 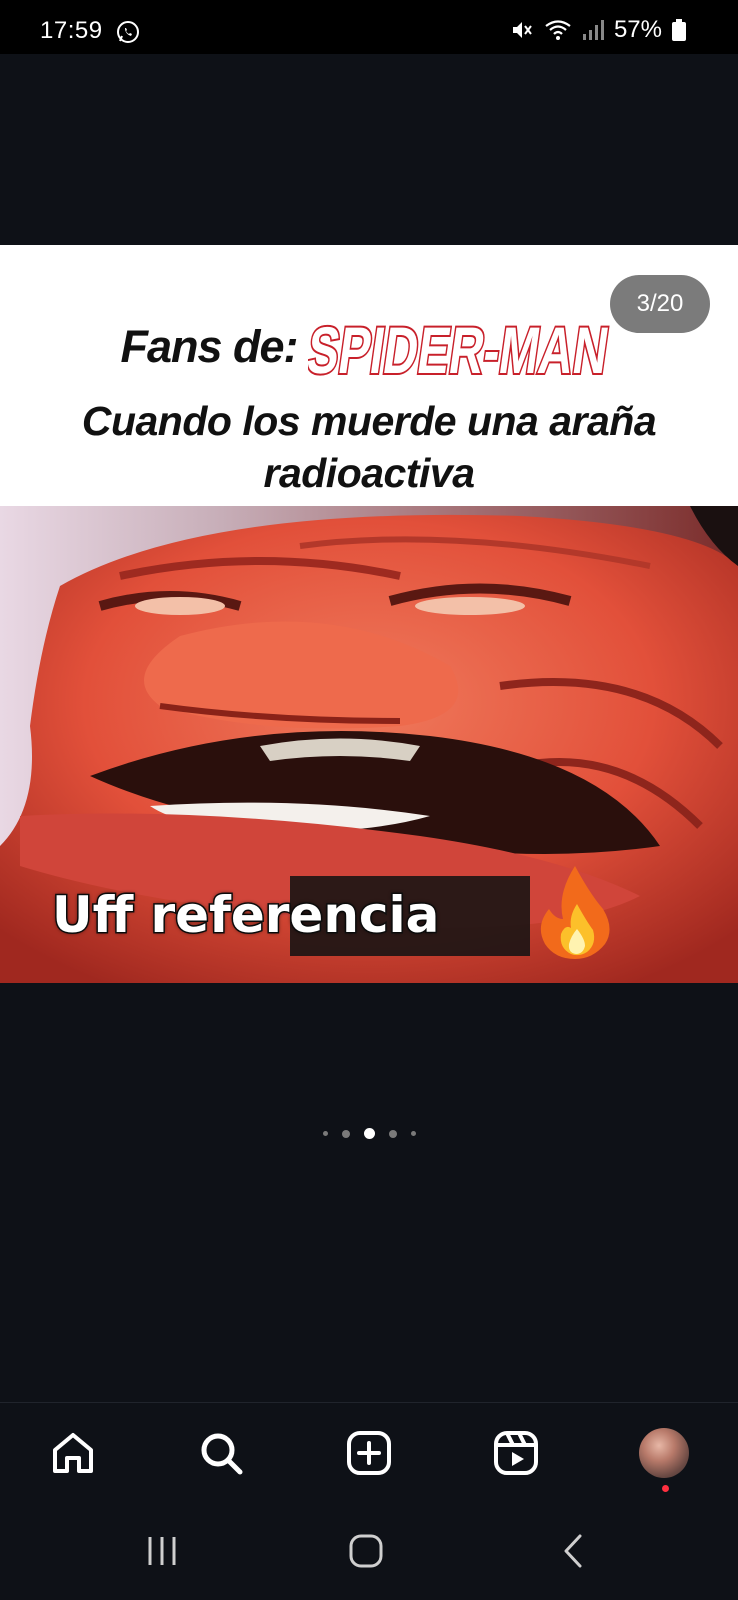 I want to click on back-icon, so click(x=573, y=1551).